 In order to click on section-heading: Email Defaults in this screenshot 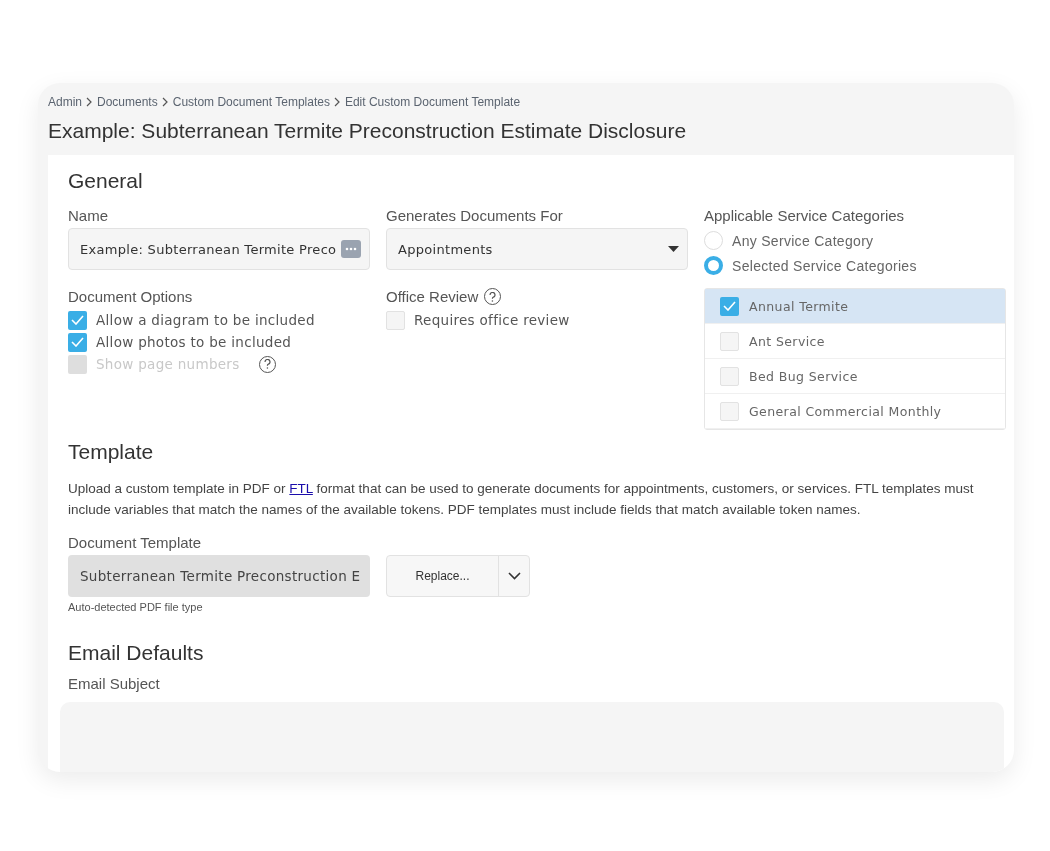, I will do `click(136, 653)`.